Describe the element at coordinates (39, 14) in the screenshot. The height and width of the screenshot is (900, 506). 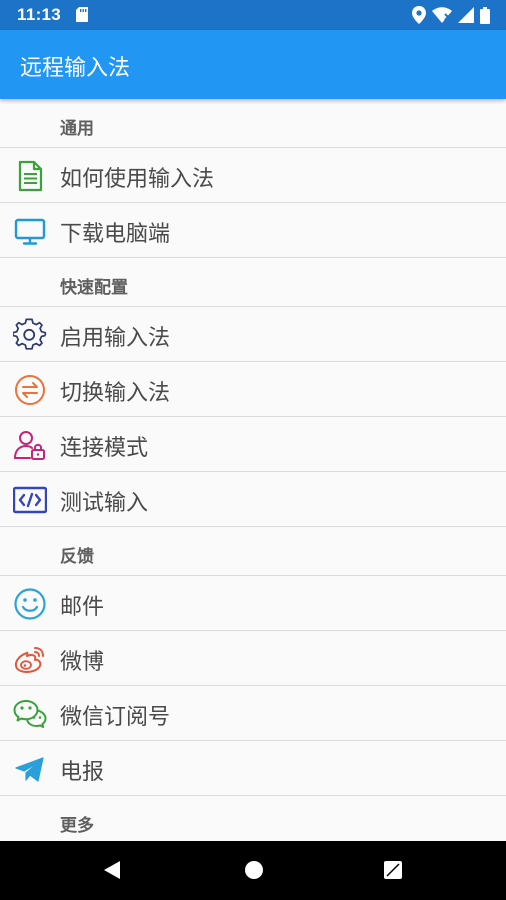
I see `status-time: 11:13` at that location.